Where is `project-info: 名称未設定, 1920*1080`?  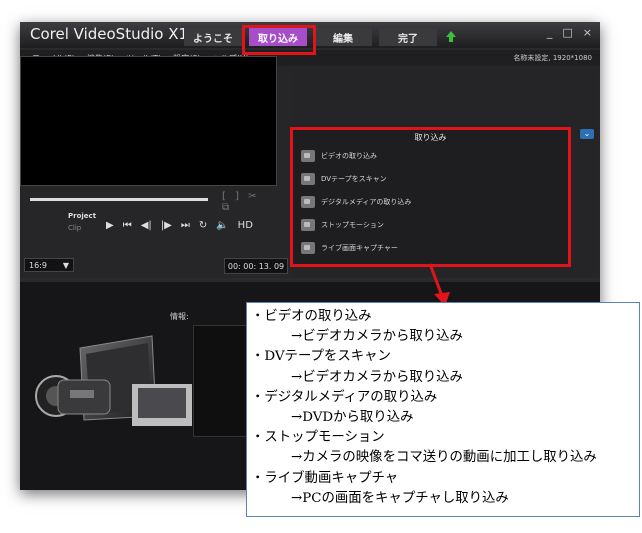 project-info: 名称未設定, 1920*1080 is located at coordinates (552, 58).